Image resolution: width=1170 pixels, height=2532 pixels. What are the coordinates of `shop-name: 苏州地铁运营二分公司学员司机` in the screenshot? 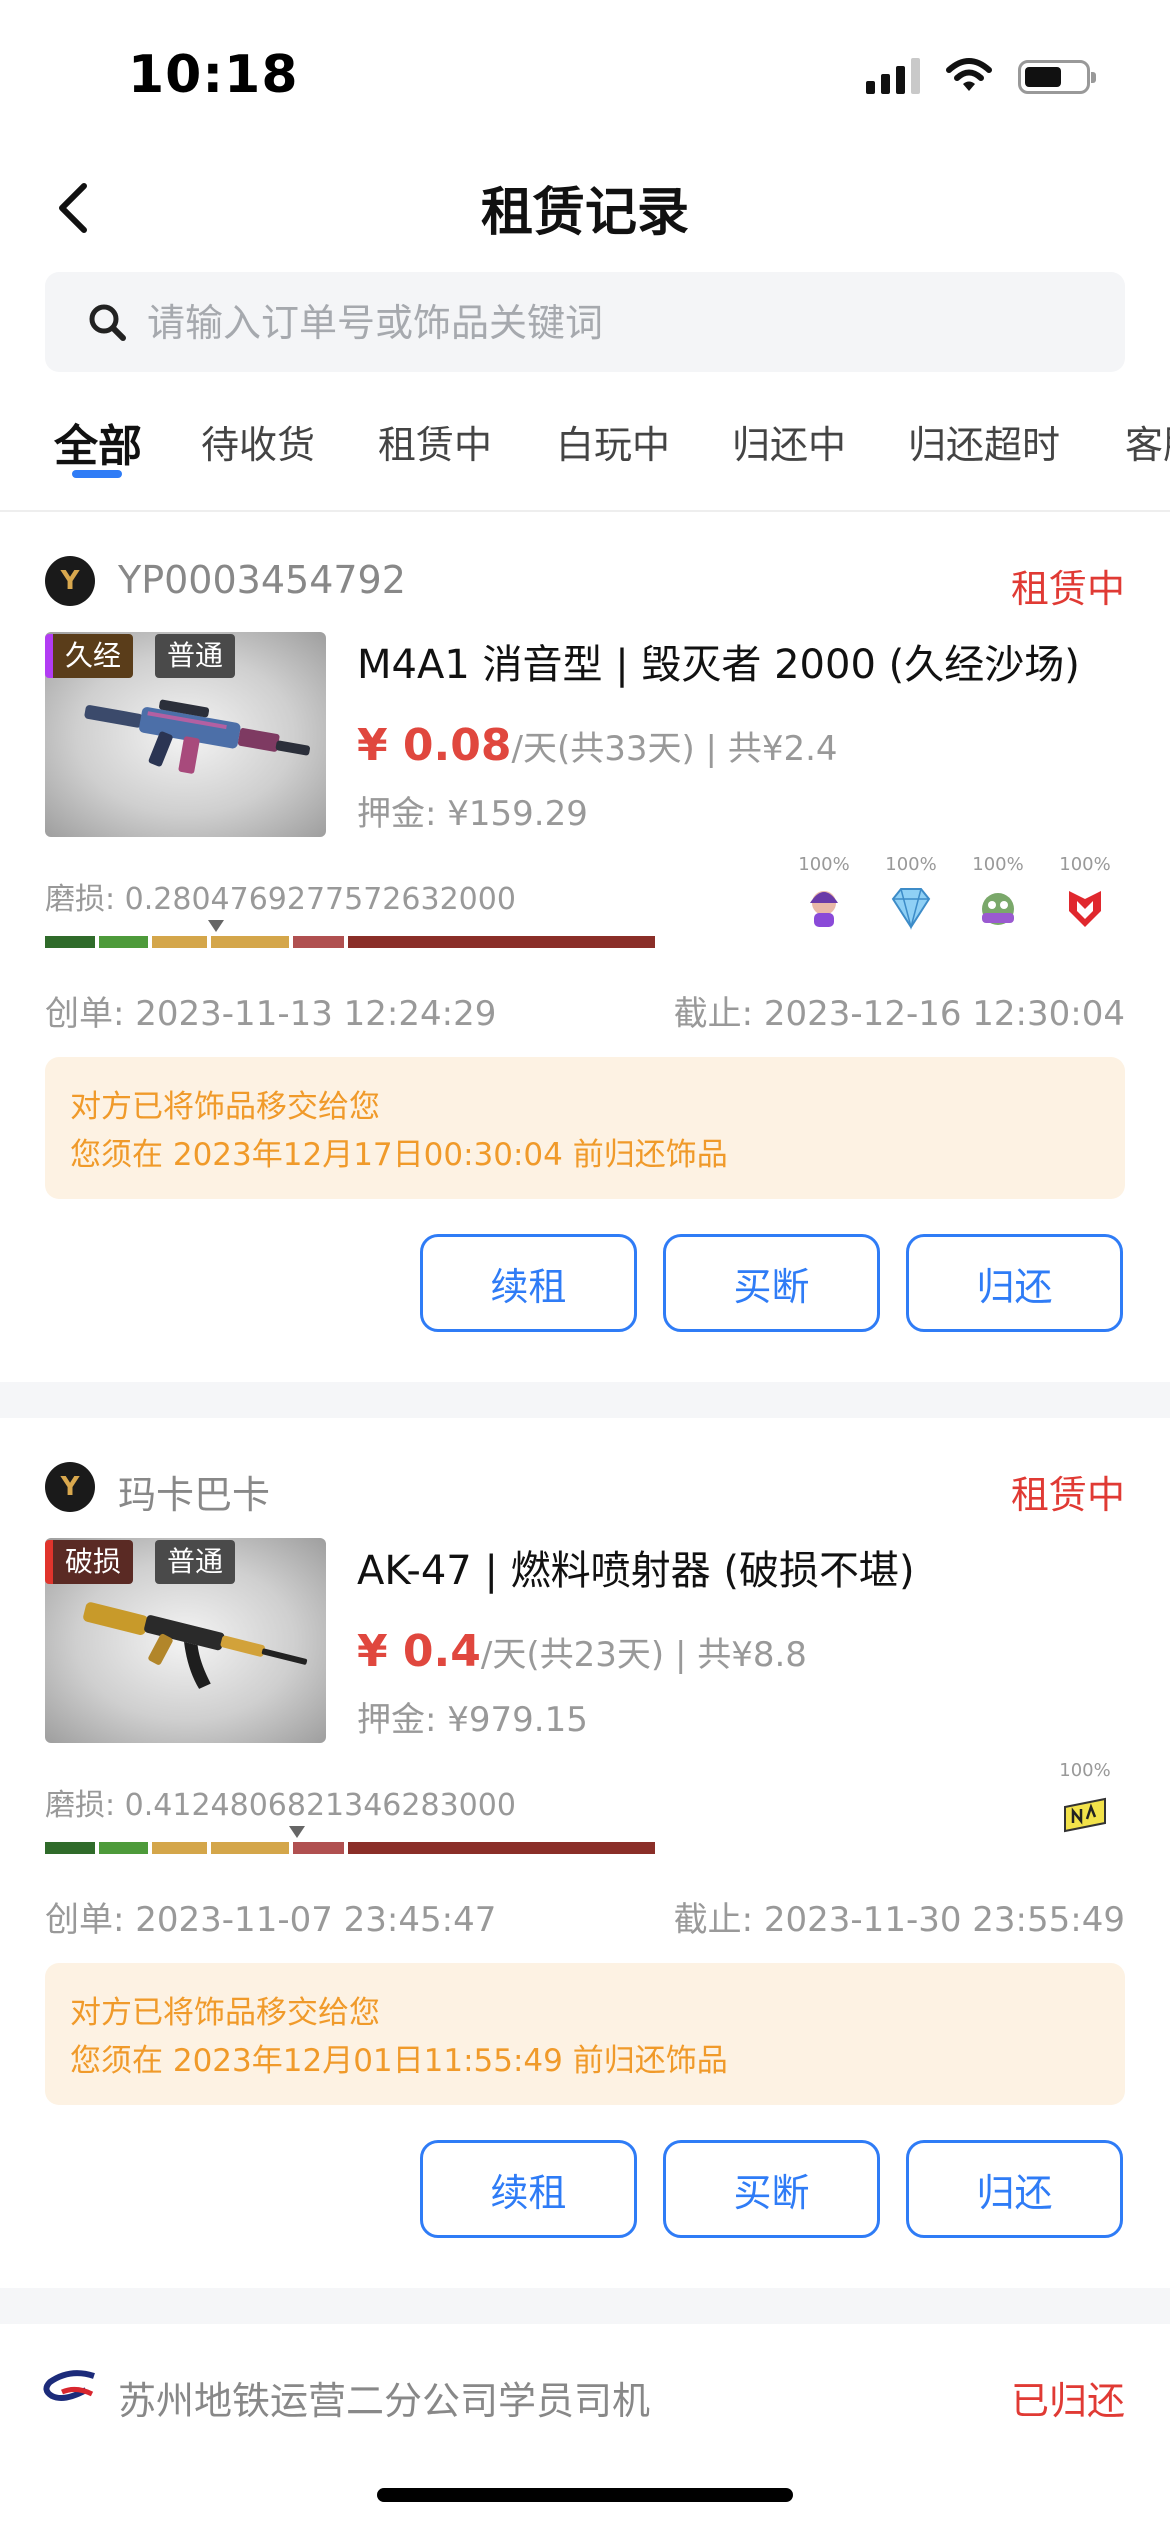 It's located at (384, 2401).